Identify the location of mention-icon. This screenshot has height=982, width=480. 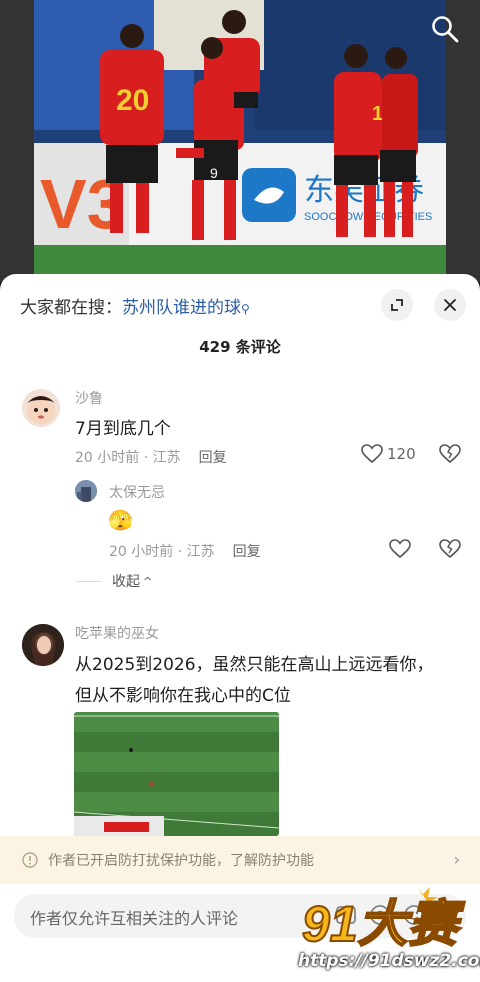
(380, 915).